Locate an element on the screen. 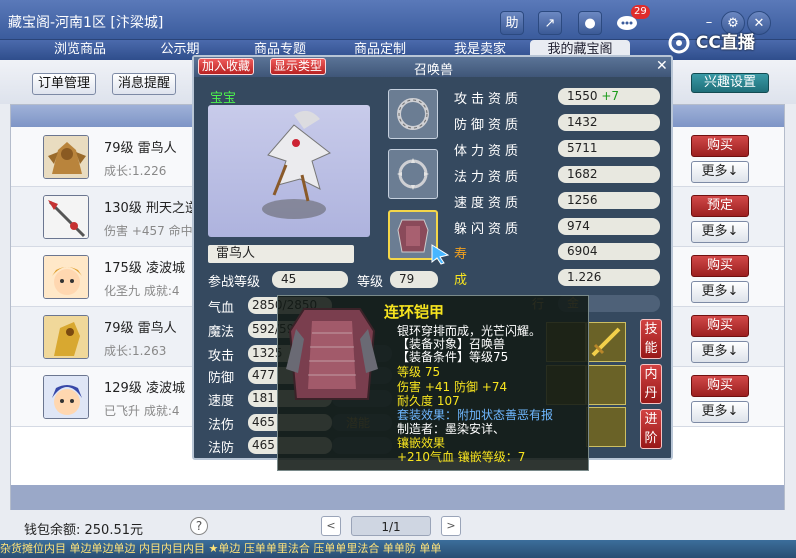  equip-slot-collar is located at coordinates (413, 114).